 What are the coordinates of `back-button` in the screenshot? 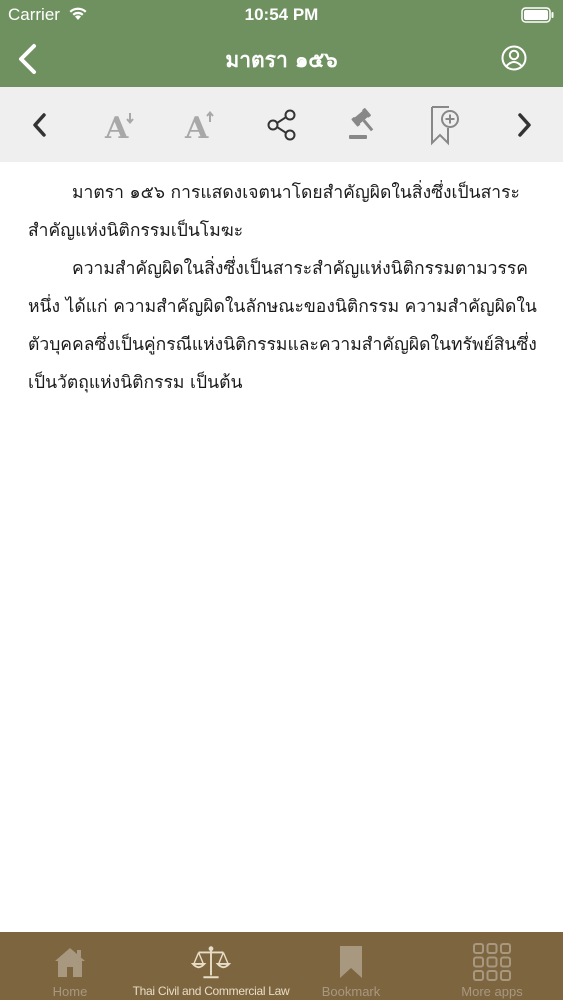 It's located at (29, 59).